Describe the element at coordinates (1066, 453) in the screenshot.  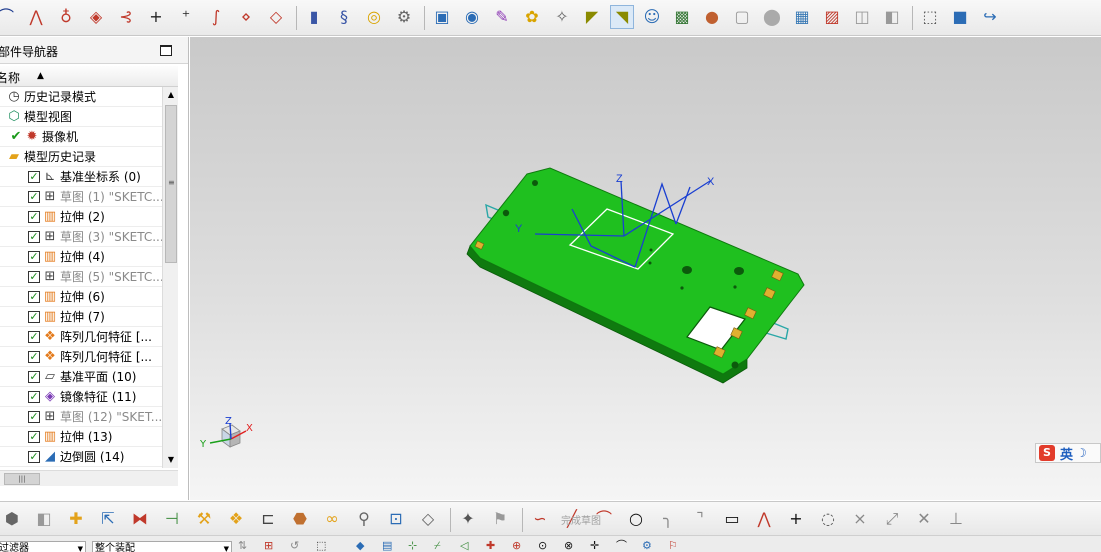
I see `ime-mode-label: 英` at that location.